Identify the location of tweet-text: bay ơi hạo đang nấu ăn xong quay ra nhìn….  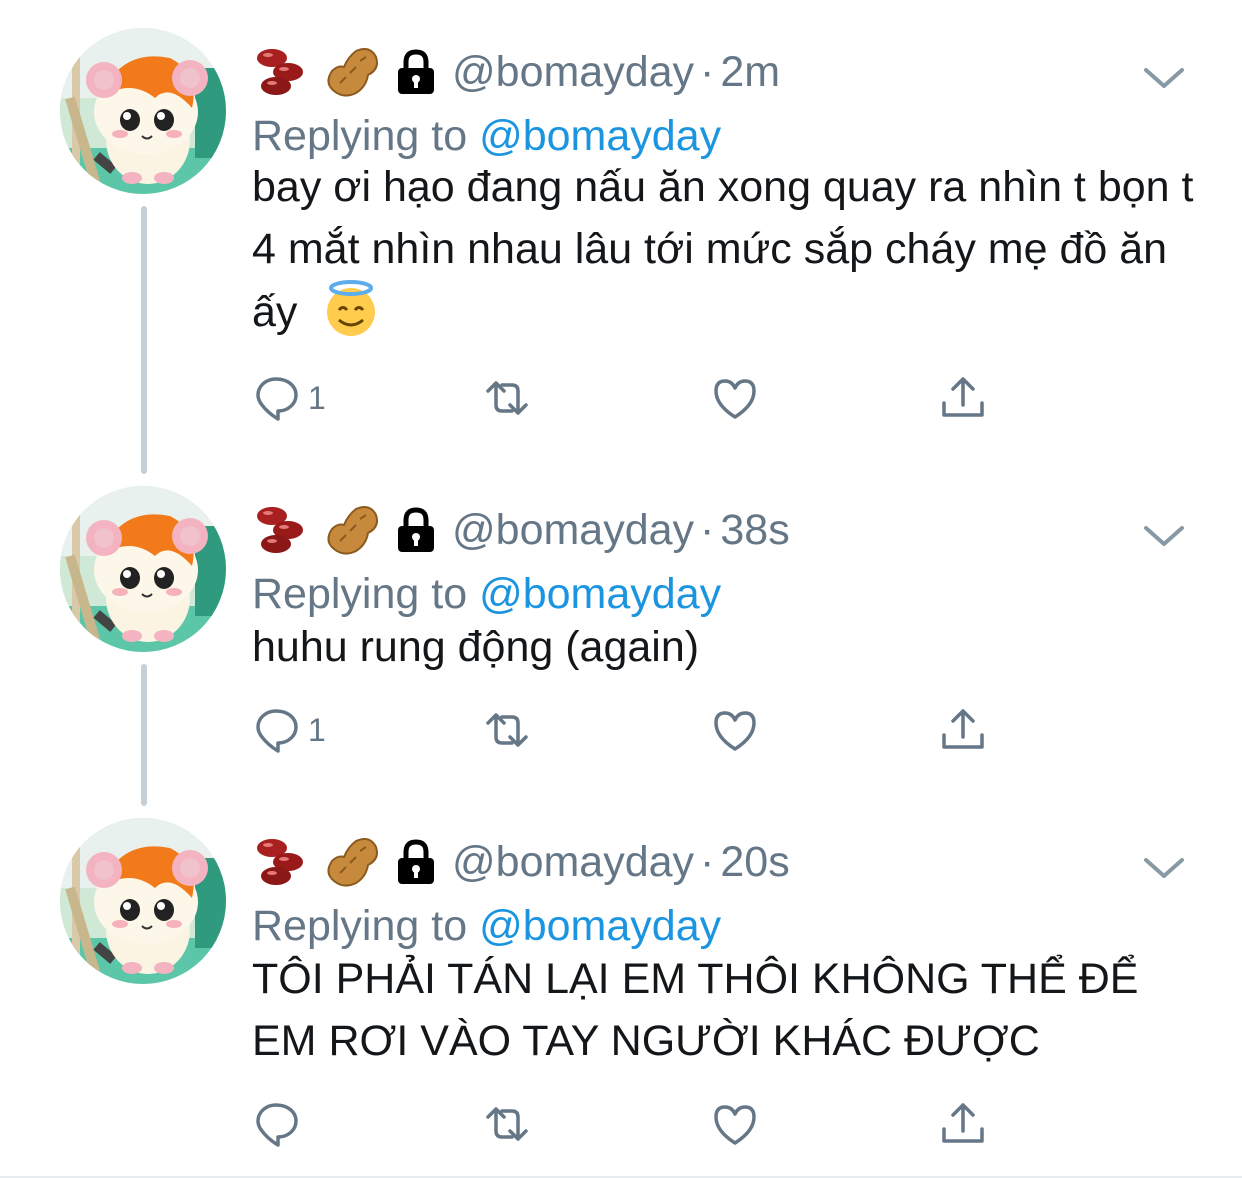
(732, 249).